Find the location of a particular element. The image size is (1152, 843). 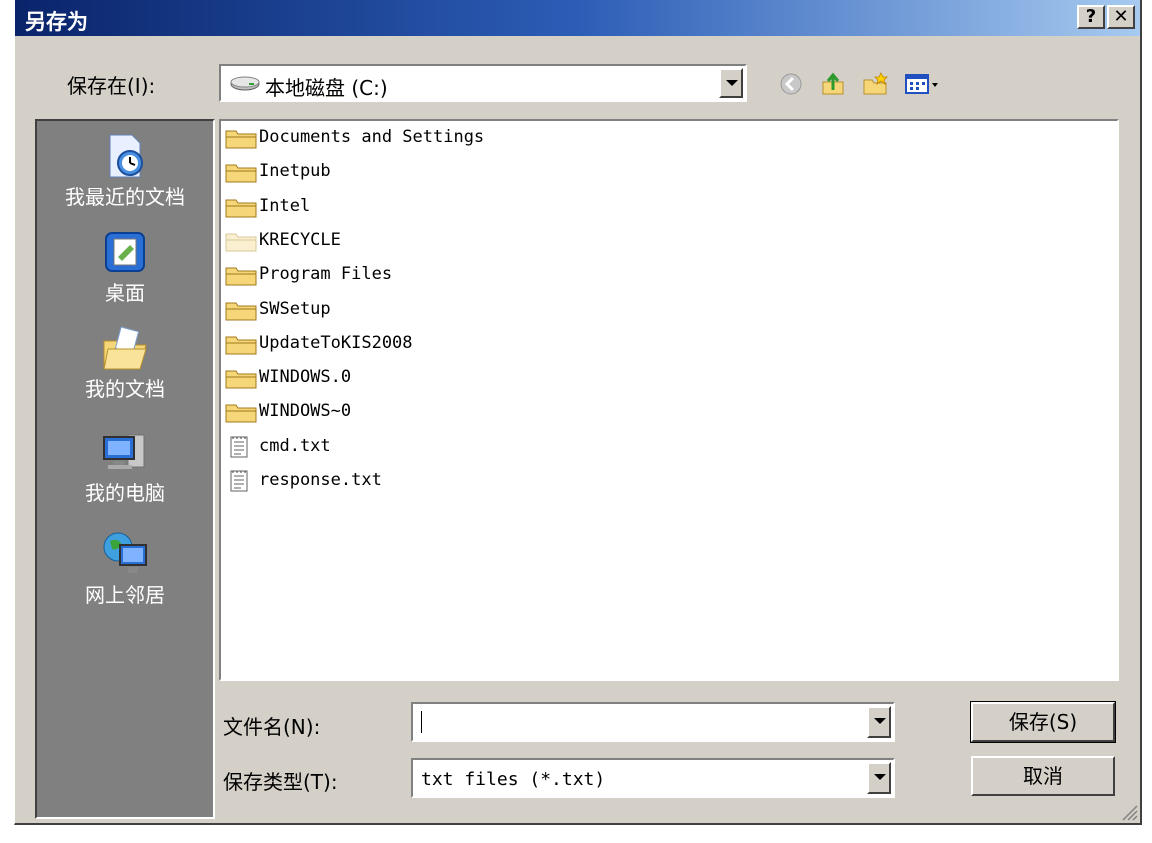

network-places-icon is located at coordinates (125, 554).